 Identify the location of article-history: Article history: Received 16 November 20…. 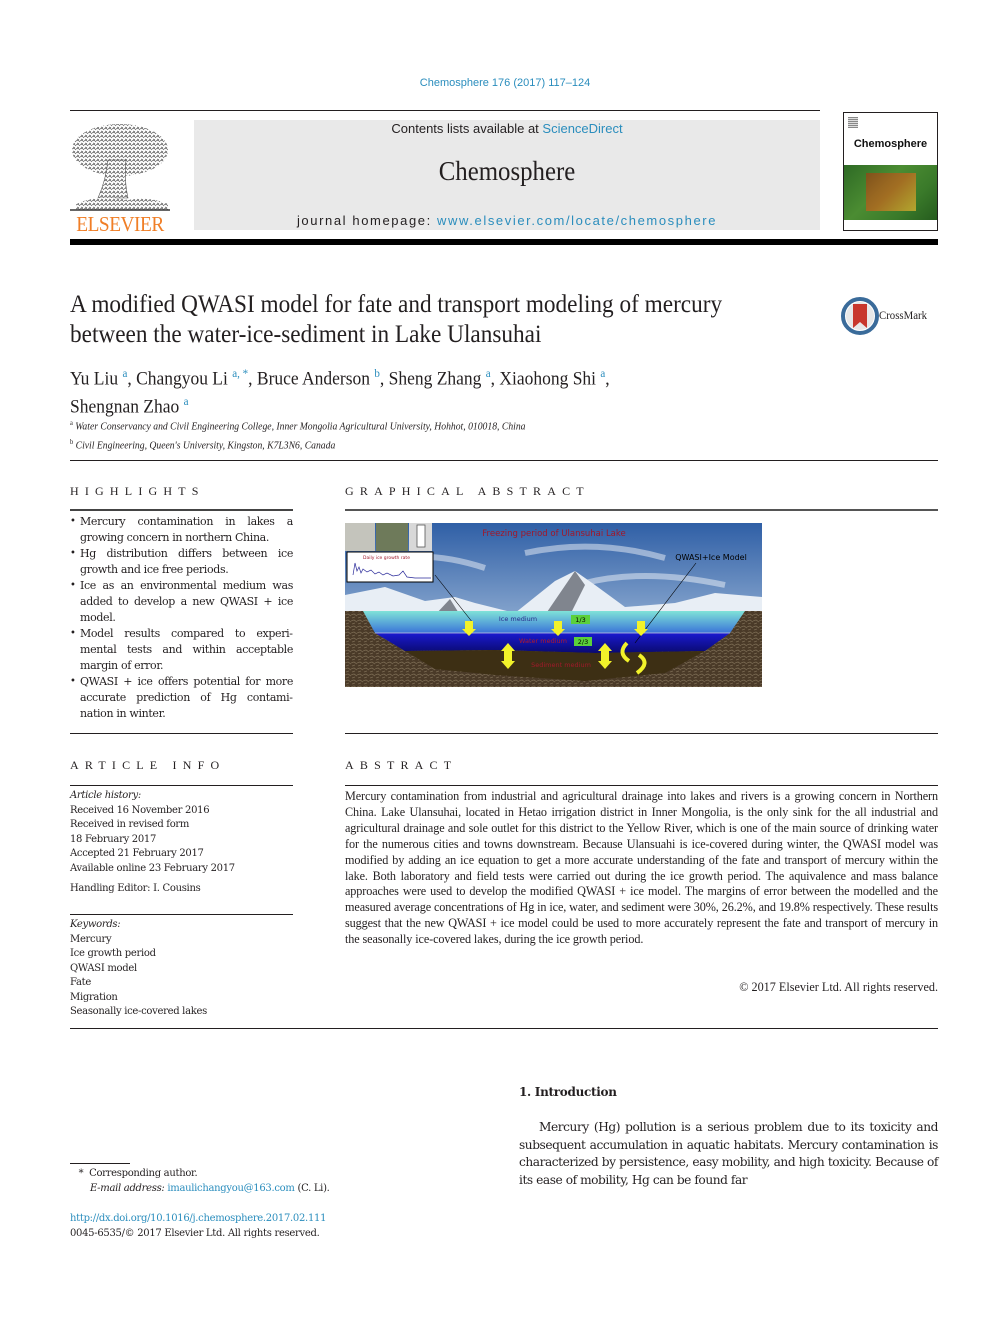
(181, 843).